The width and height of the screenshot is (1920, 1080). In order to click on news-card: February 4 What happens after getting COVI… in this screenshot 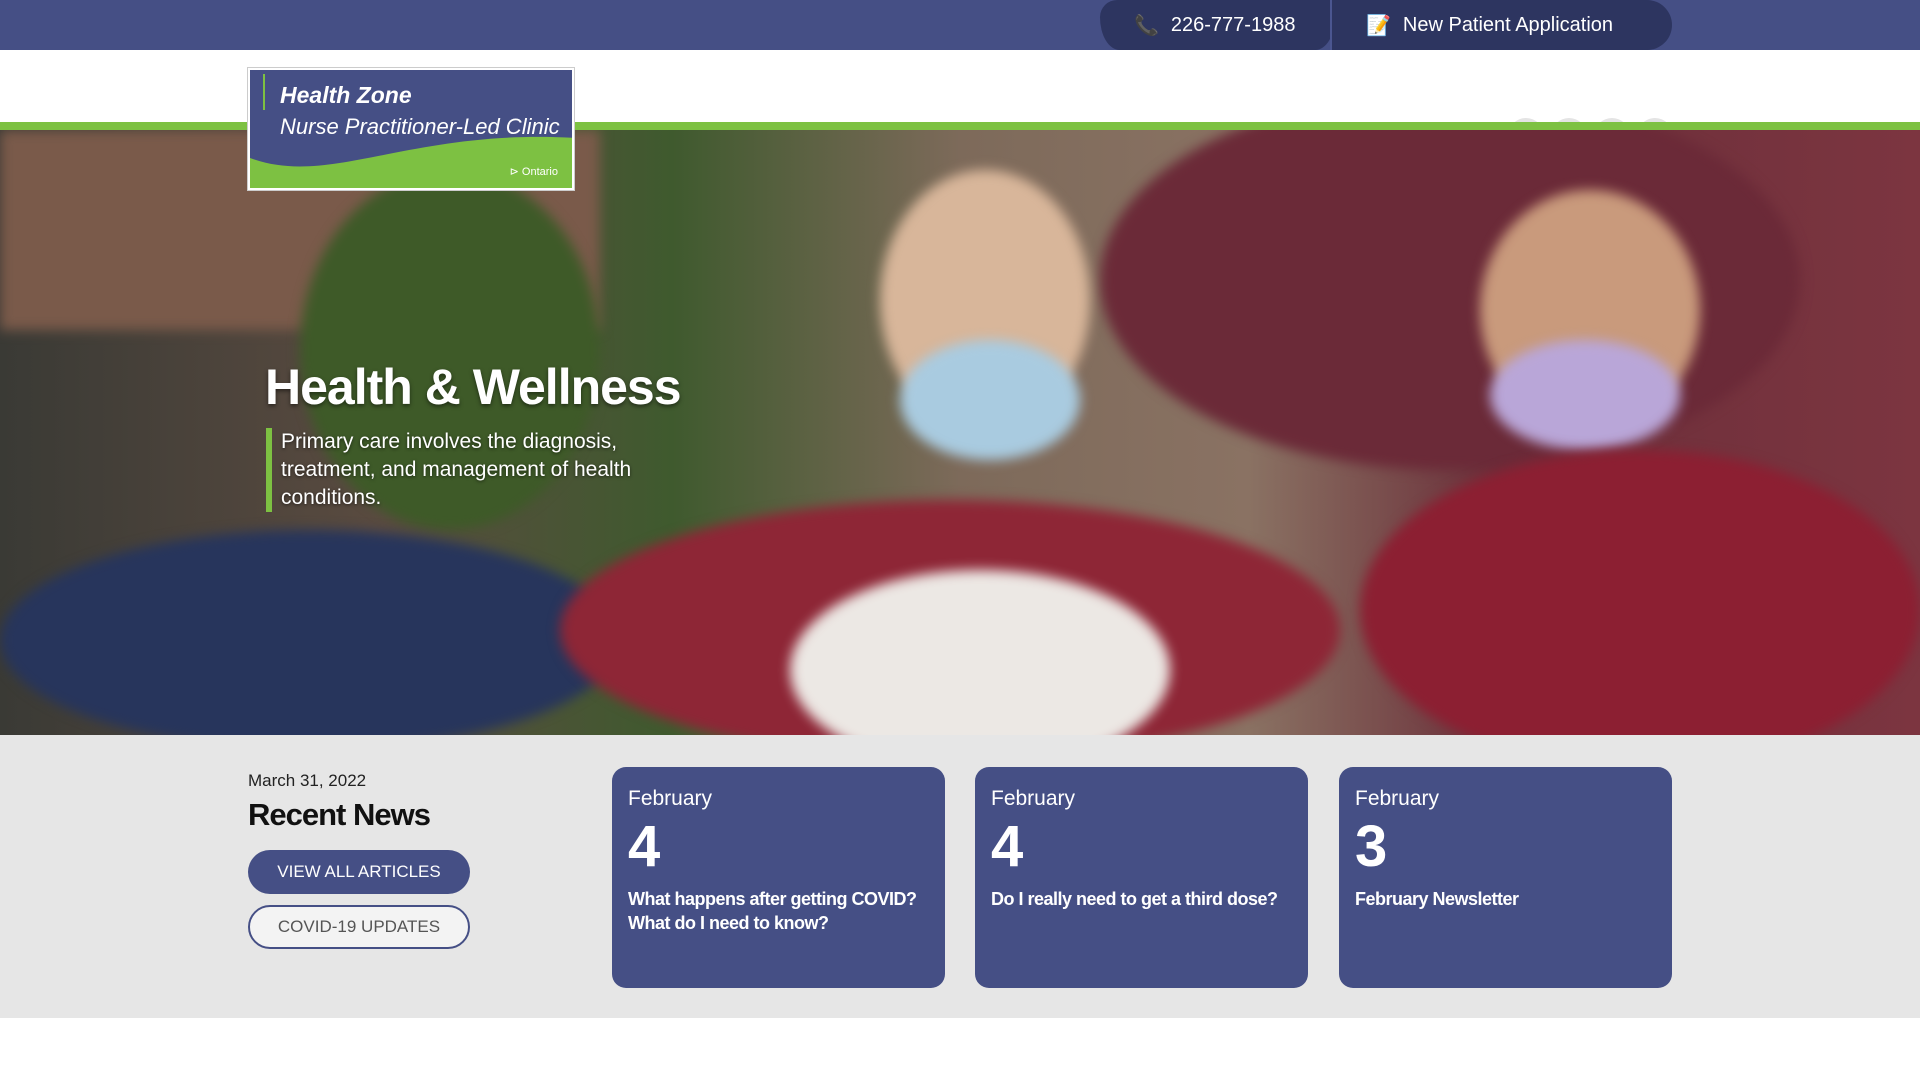, I will do `click(778, 877)`.